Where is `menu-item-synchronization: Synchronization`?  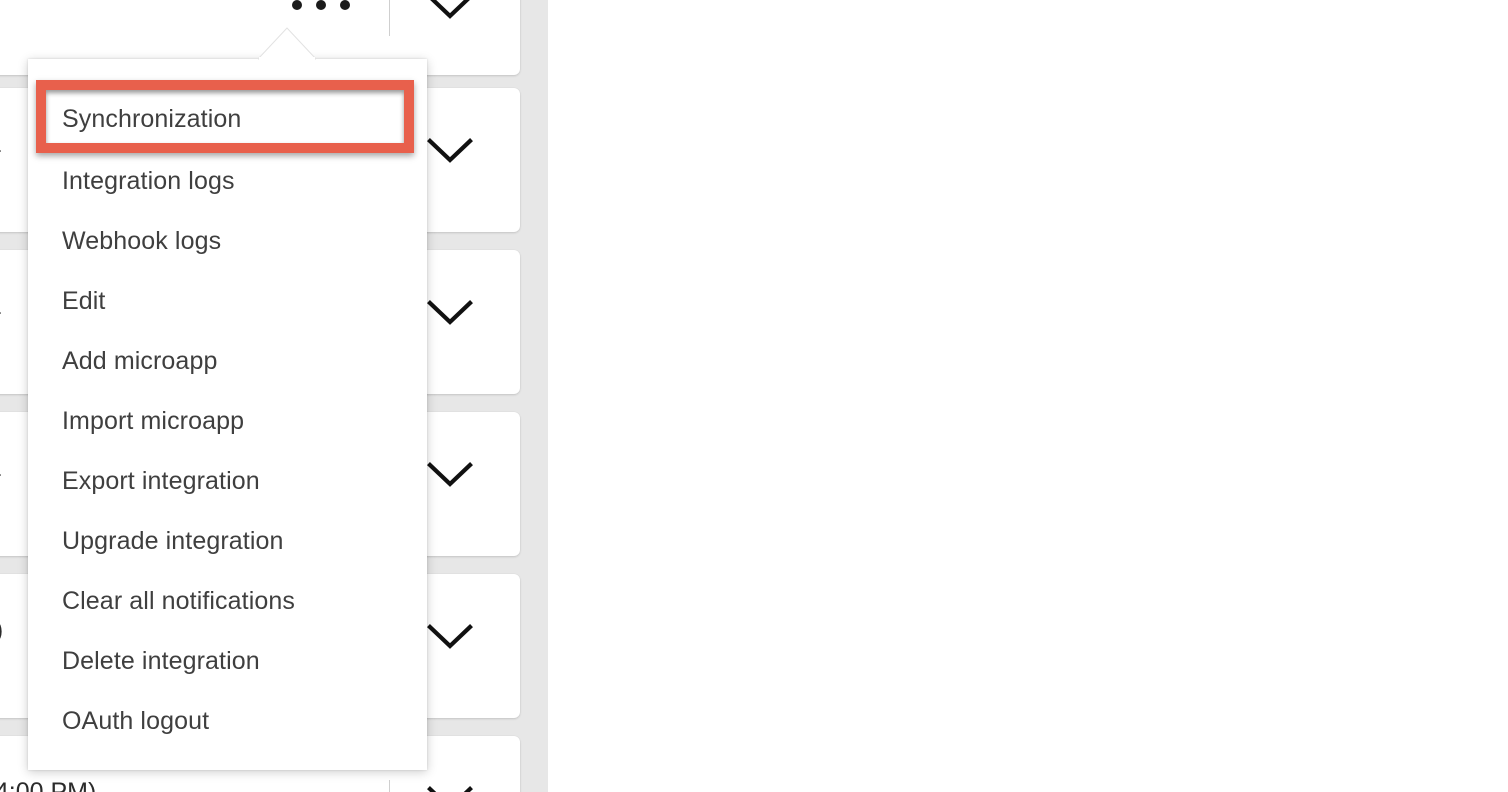
menu-item-synchronization: Synchronization is located at coordinates (227, 119).